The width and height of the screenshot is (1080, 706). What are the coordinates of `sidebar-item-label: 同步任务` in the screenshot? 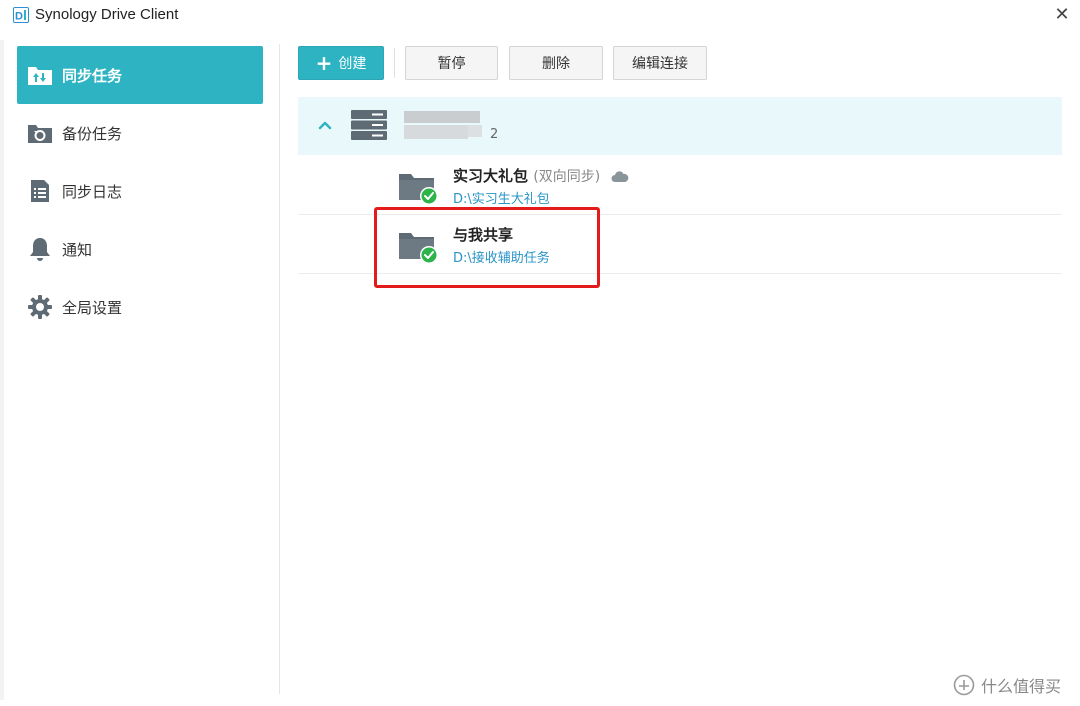 It's located at (92, 75).